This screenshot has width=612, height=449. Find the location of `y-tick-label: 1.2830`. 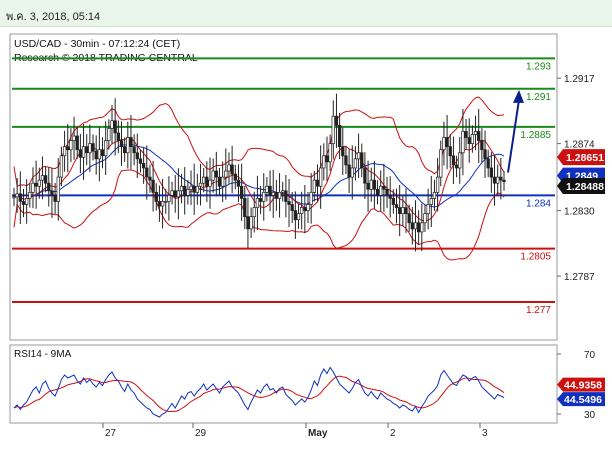

y-tick-label: 1.2830 is located at coordinates (579, 212).